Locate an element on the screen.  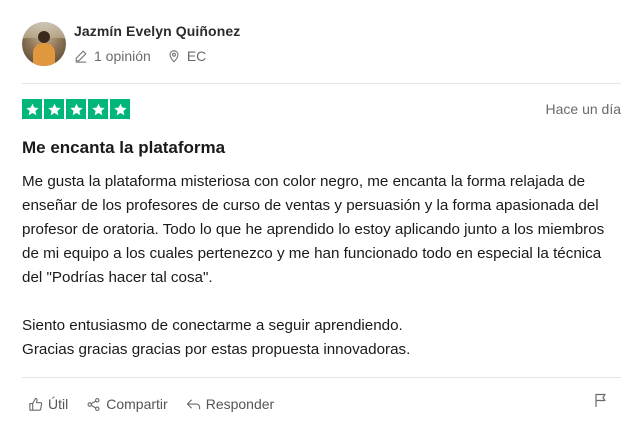
pencil-icon is located at coordinates (81, 56).